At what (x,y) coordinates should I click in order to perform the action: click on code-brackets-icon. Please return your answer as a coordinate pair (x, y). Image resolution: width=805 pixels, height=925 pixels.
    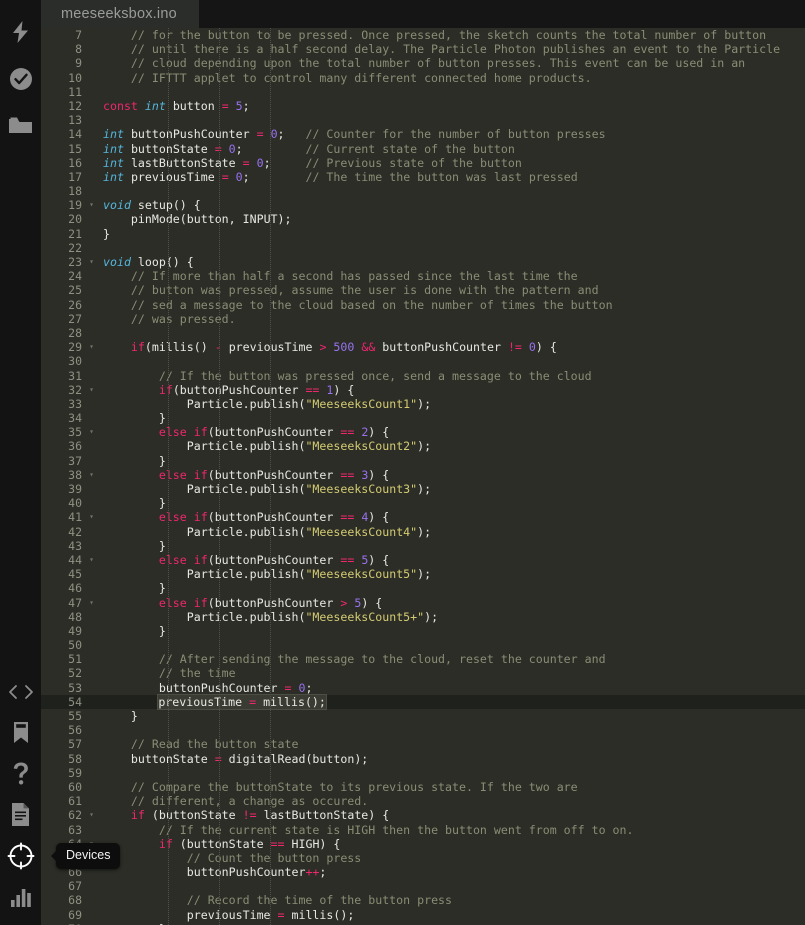
    Looking at the image, I should click on (20, 691).